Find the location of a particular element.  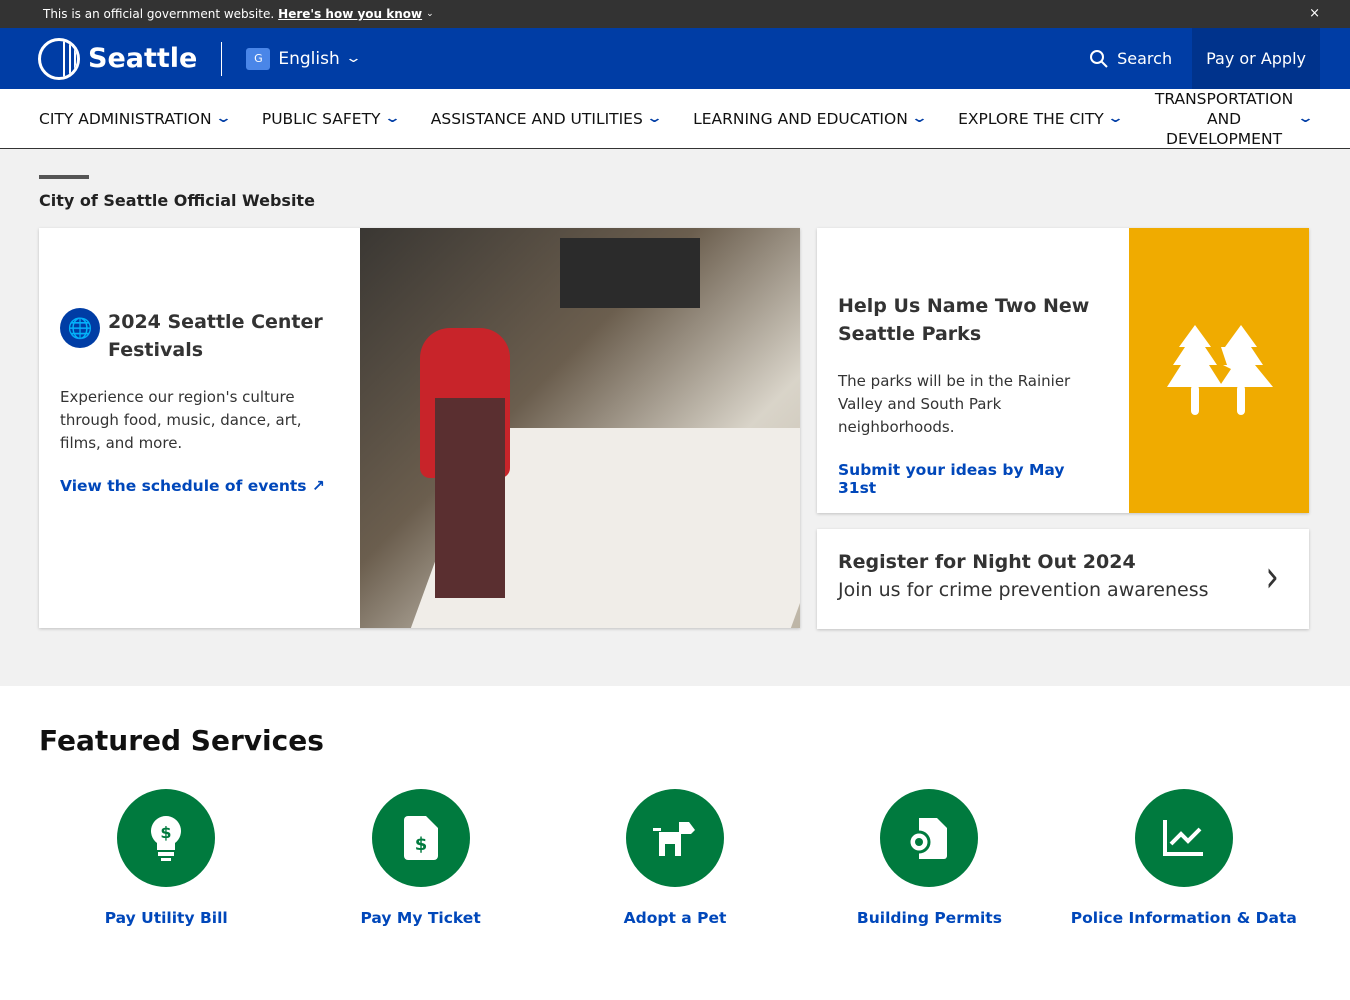

service-police-data: Police Information & Data is located at coordinates (1184, 858).